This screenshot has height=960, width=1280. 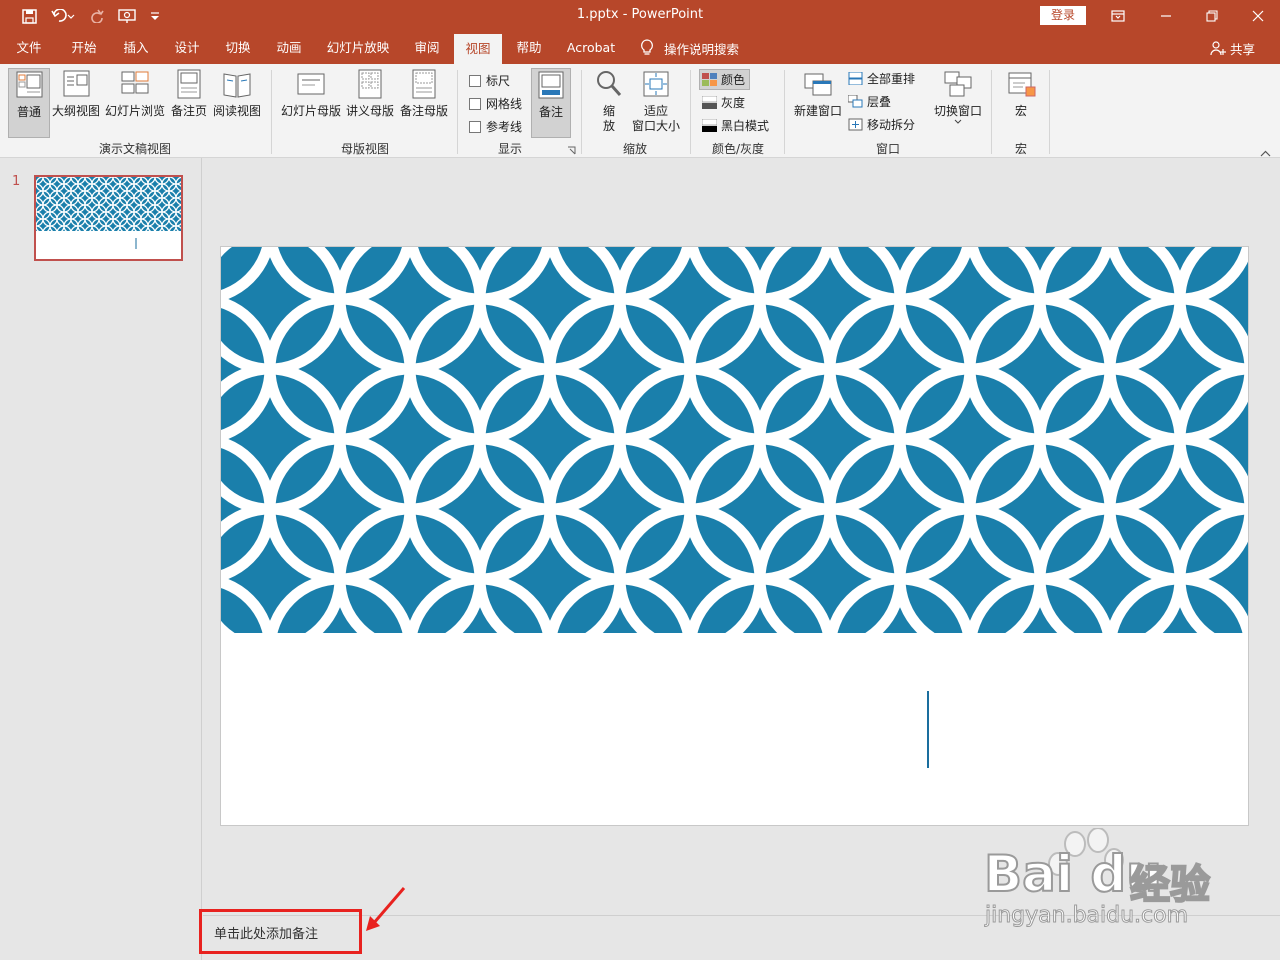 I want to click on ruler-checkbox: 标尺, so click(x=489, y=80).